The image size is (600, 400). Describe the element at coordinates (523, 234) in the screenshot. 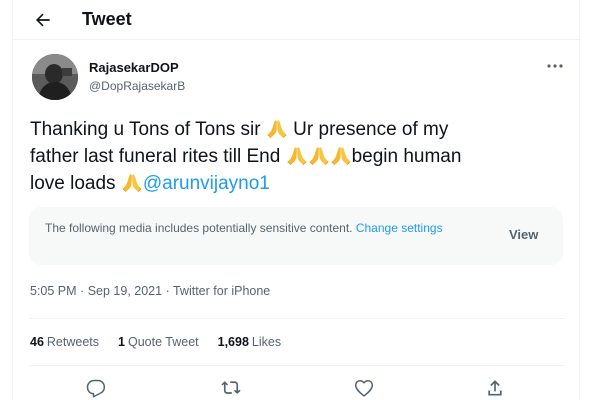

I see `view-button: View` at that location.